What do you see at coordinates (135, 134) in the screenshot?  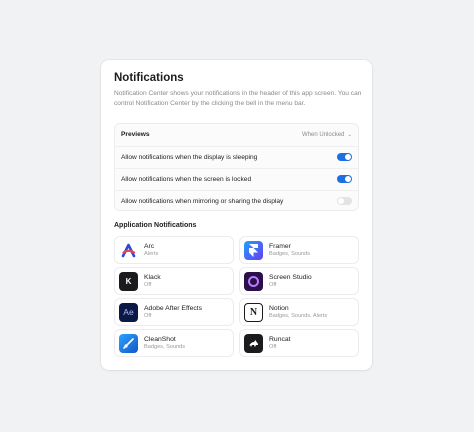 I see `previews-label: Previews` at bounding box center [135, 134].